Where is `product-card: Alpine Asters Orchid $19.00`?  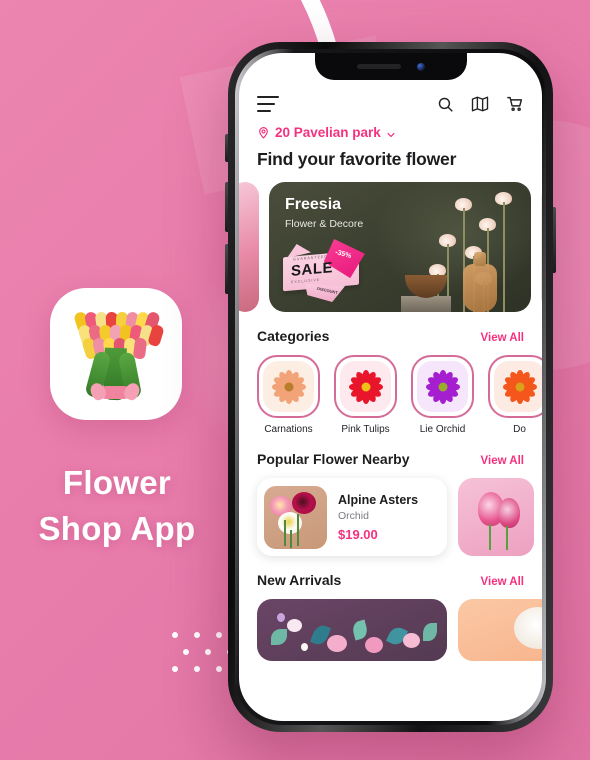 product-card: Alpine Asters Orchid $19.00 is located at coordinates (352, 517).